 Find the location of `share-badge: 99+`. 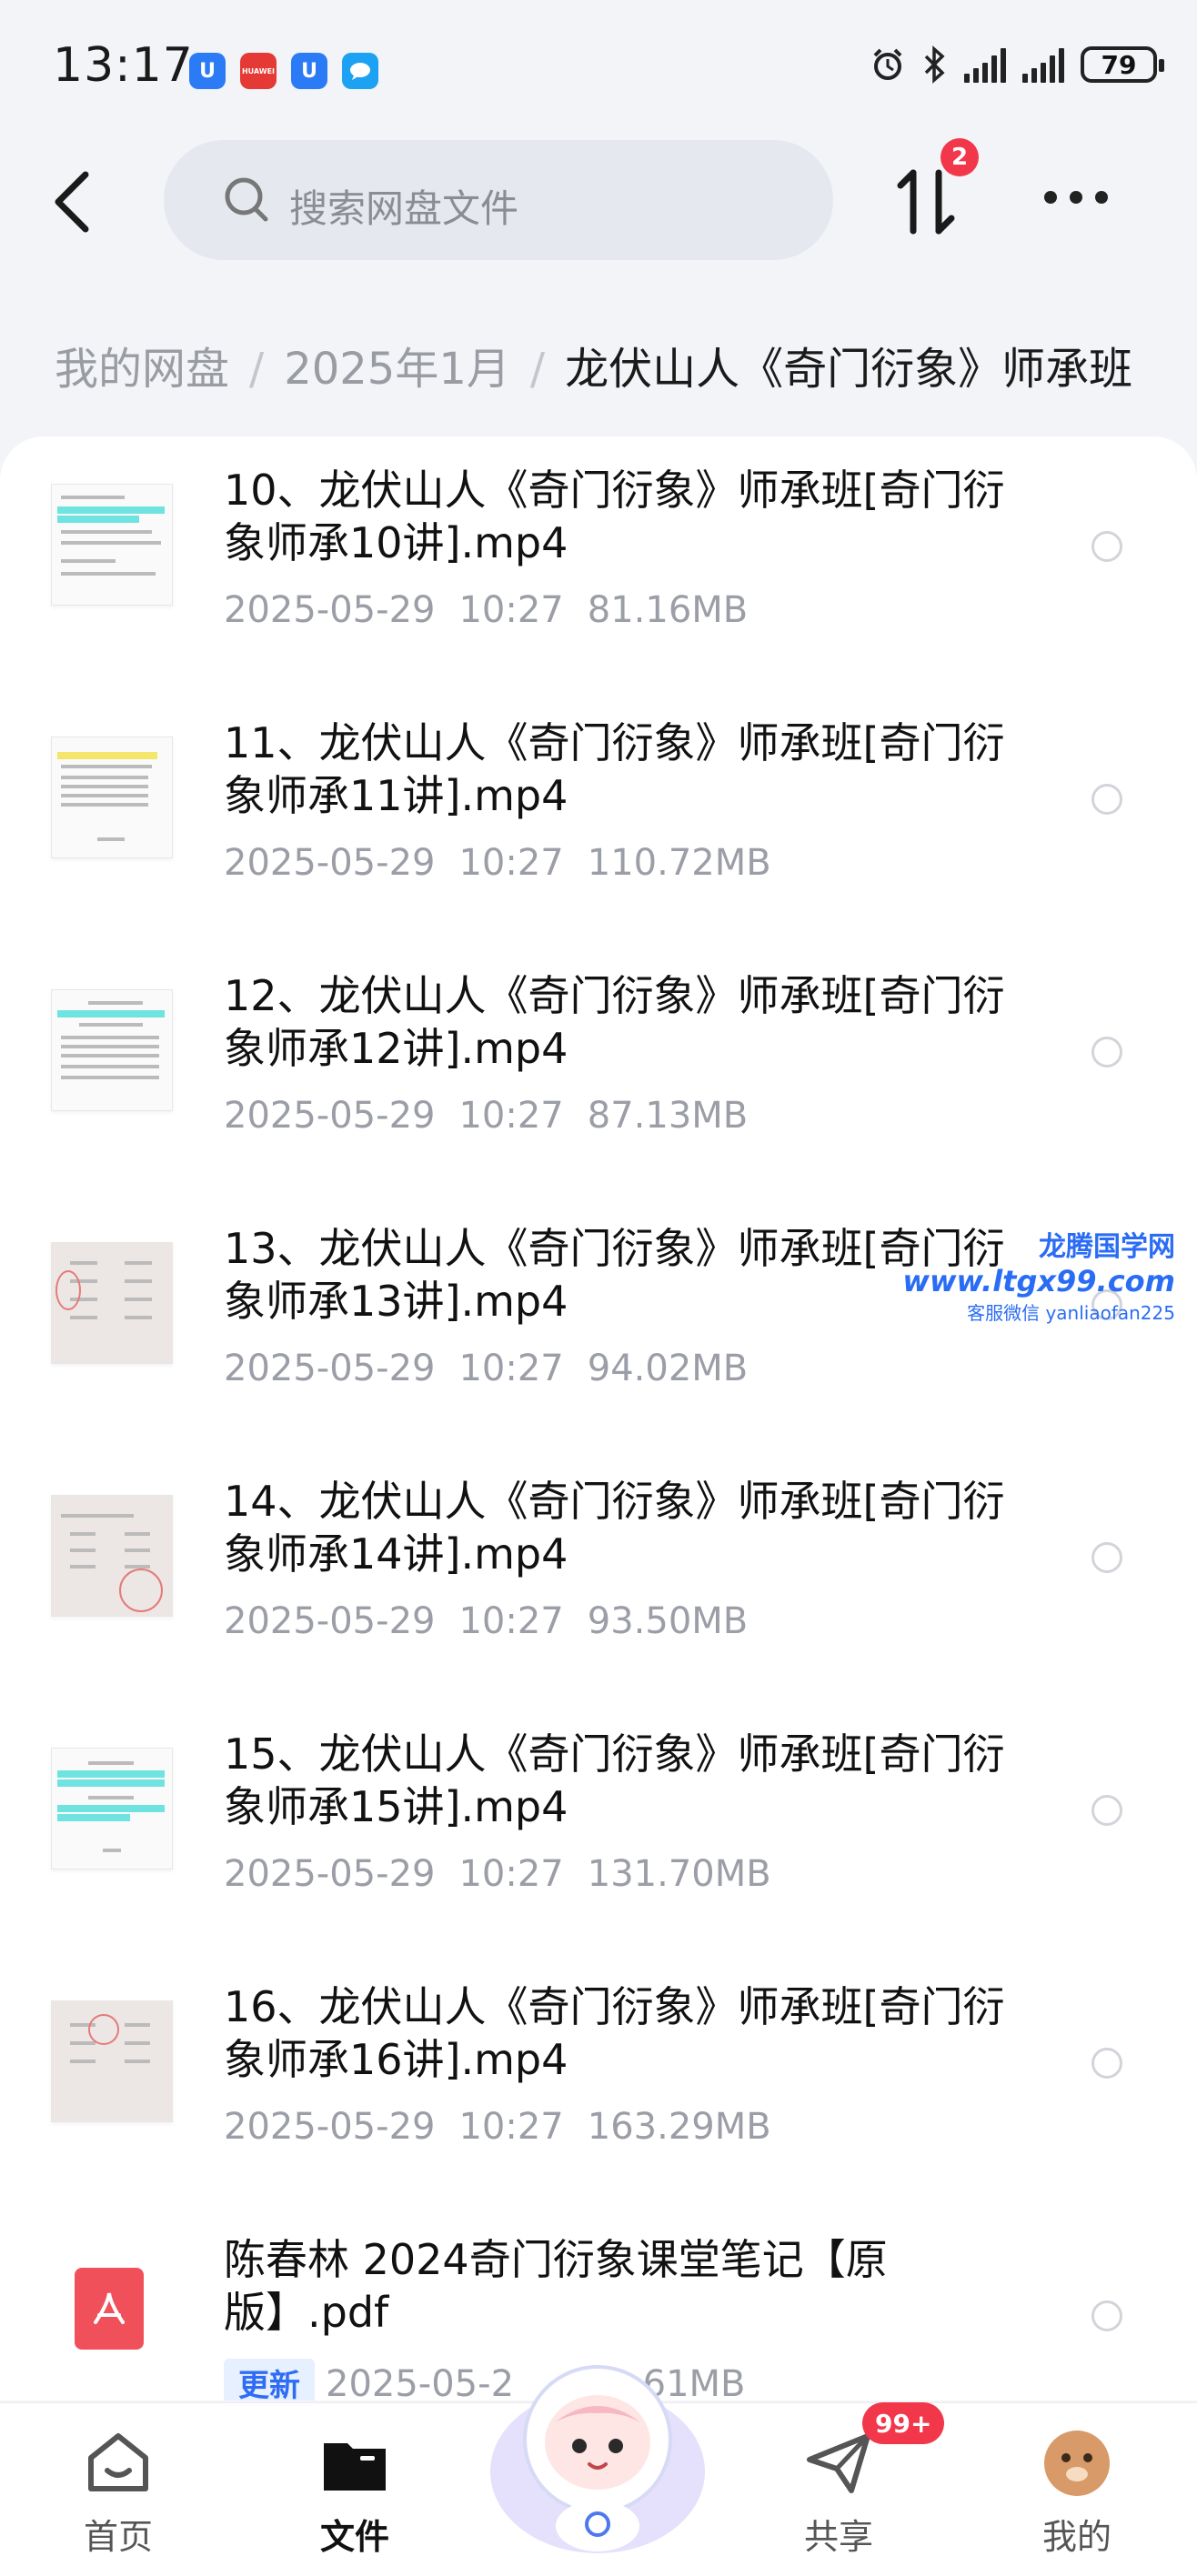

share-badge: 99+ is located at coordinates (903, 2423).